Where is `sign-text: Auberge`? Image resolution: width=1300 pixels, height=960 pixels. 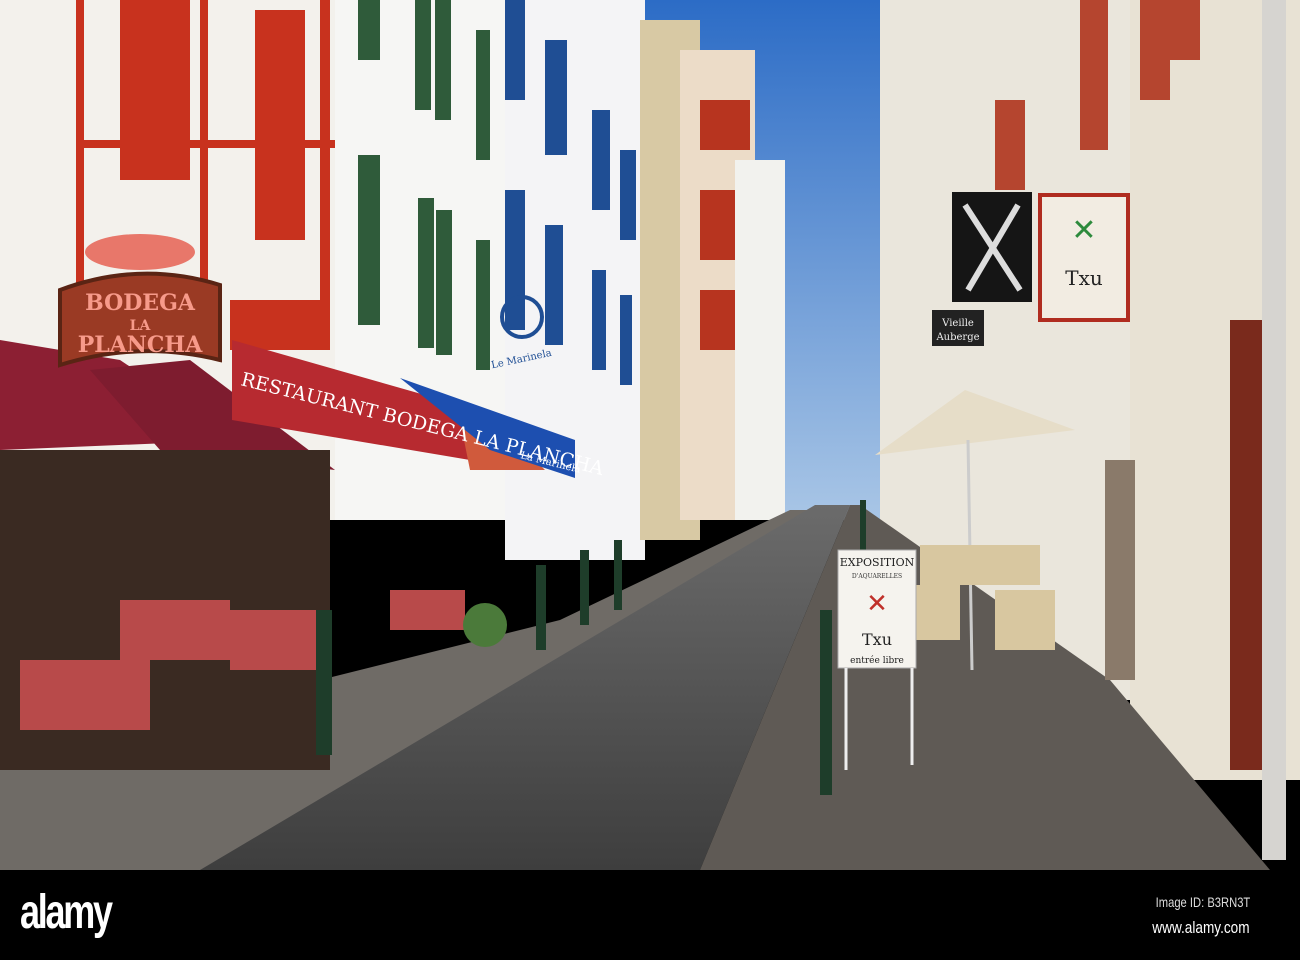
sign-text: Auberge is located at coordinates (957, 337).